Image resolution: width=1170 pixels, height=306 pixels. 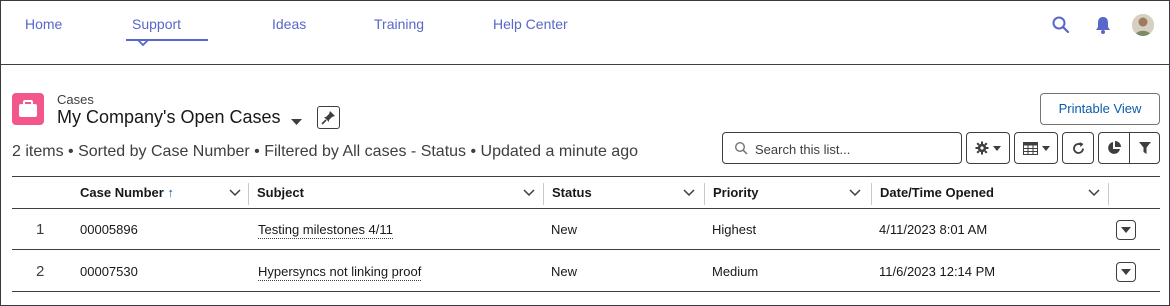 What do you see at coordinates (40, 271) in the screenshot?
I see `row-number: 2` at bounding box center [40, 271].